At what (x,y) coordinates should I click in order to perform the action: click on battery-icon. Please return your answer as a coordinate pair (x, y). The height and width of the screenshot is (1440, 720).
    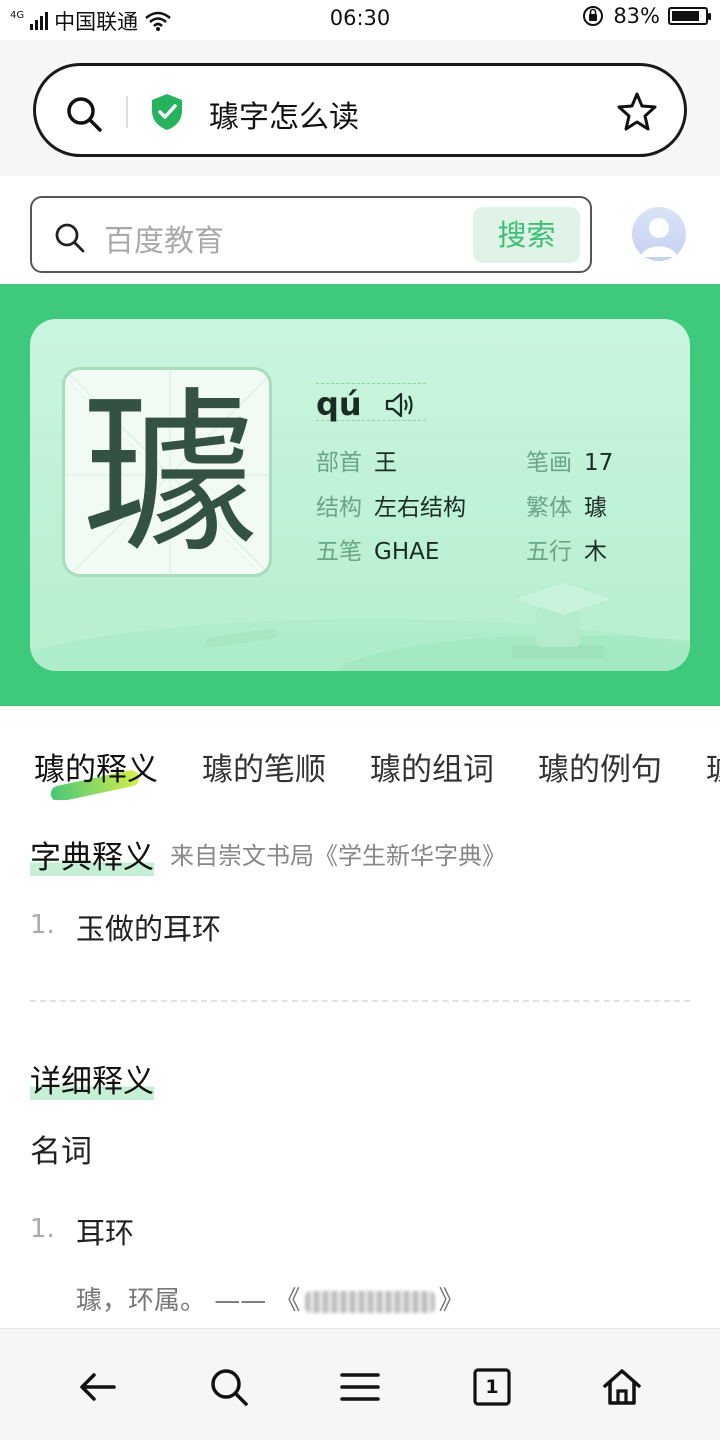
    Looking at the image, I should click on (689, 16).